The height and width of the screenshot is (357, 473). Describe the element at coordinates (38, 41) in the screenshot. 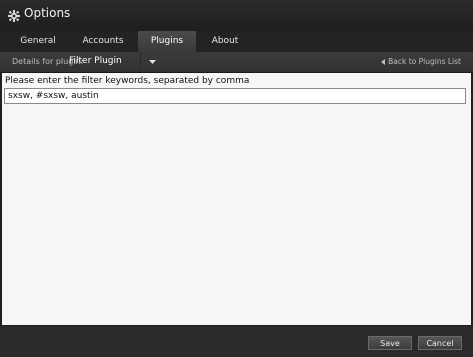

I see `tab-general: General` at that location.